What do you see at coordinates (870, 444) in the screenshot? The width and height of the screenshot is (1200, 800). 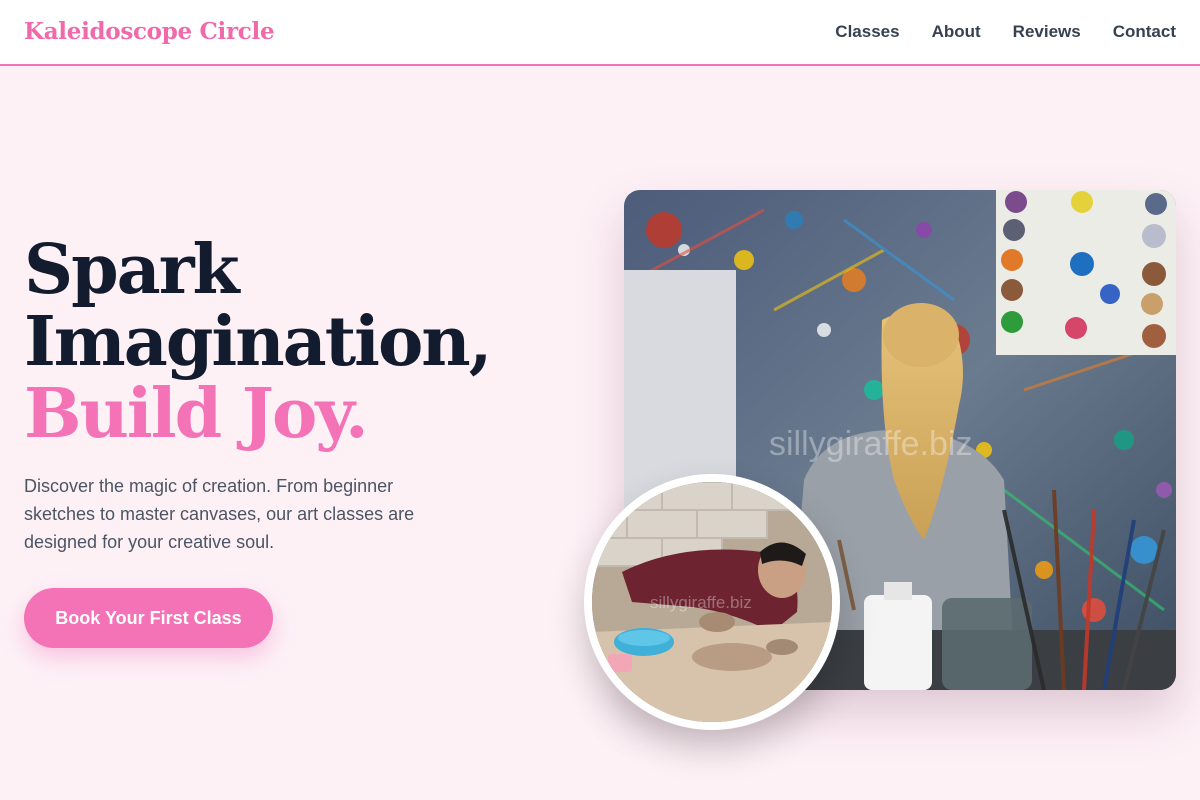 I see `main-image-watermark: sillygiraffe.biz` at bounding box center [870, 444].